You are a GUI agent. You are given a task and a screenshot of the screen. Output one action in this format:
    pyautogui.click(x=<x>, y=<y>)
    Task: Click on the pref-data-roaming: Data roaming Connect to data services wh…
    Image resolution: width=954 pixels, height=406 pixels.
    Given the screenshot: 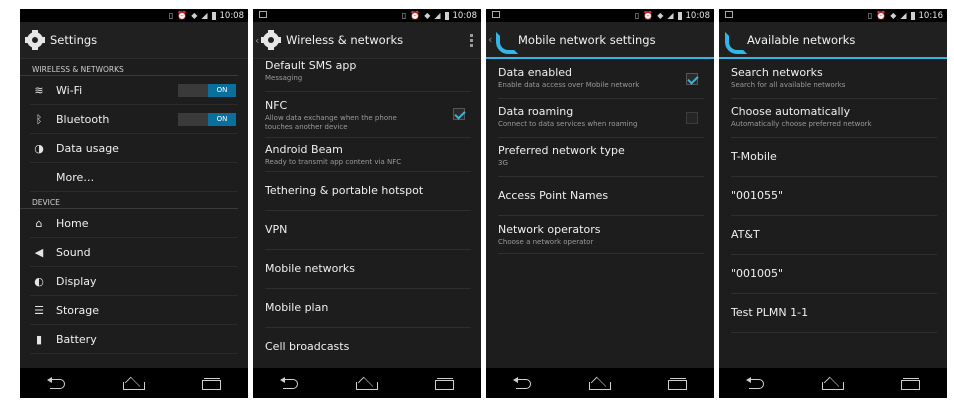 What is the action you would take?
    pyautogui.click(x=601, y=118)
    